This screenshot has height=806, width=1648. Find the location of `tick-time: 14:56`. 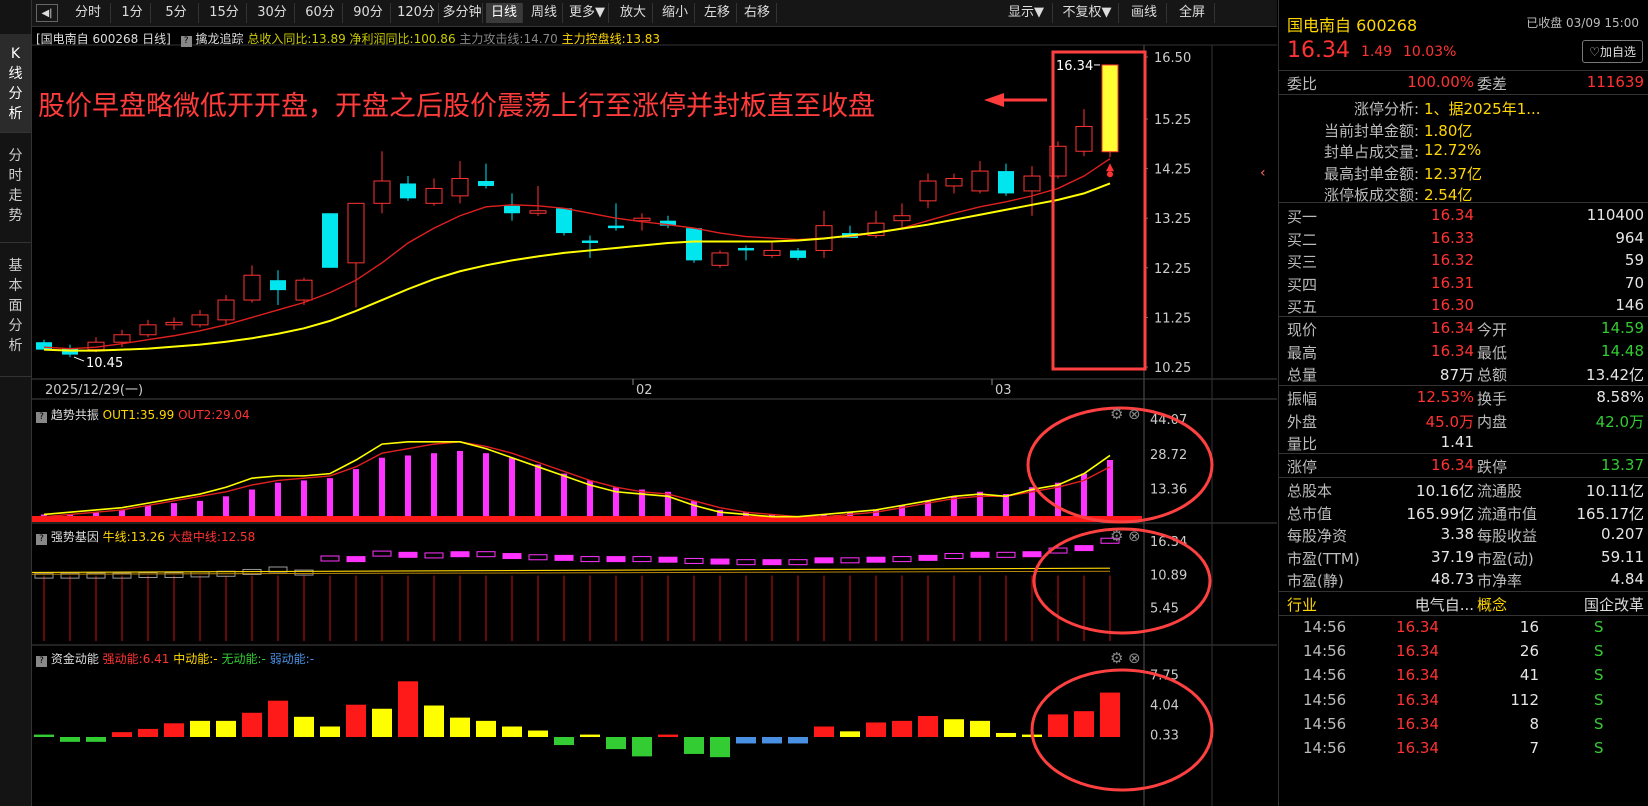

tick-time: 14:56 is located at coordinates (1325, 699).